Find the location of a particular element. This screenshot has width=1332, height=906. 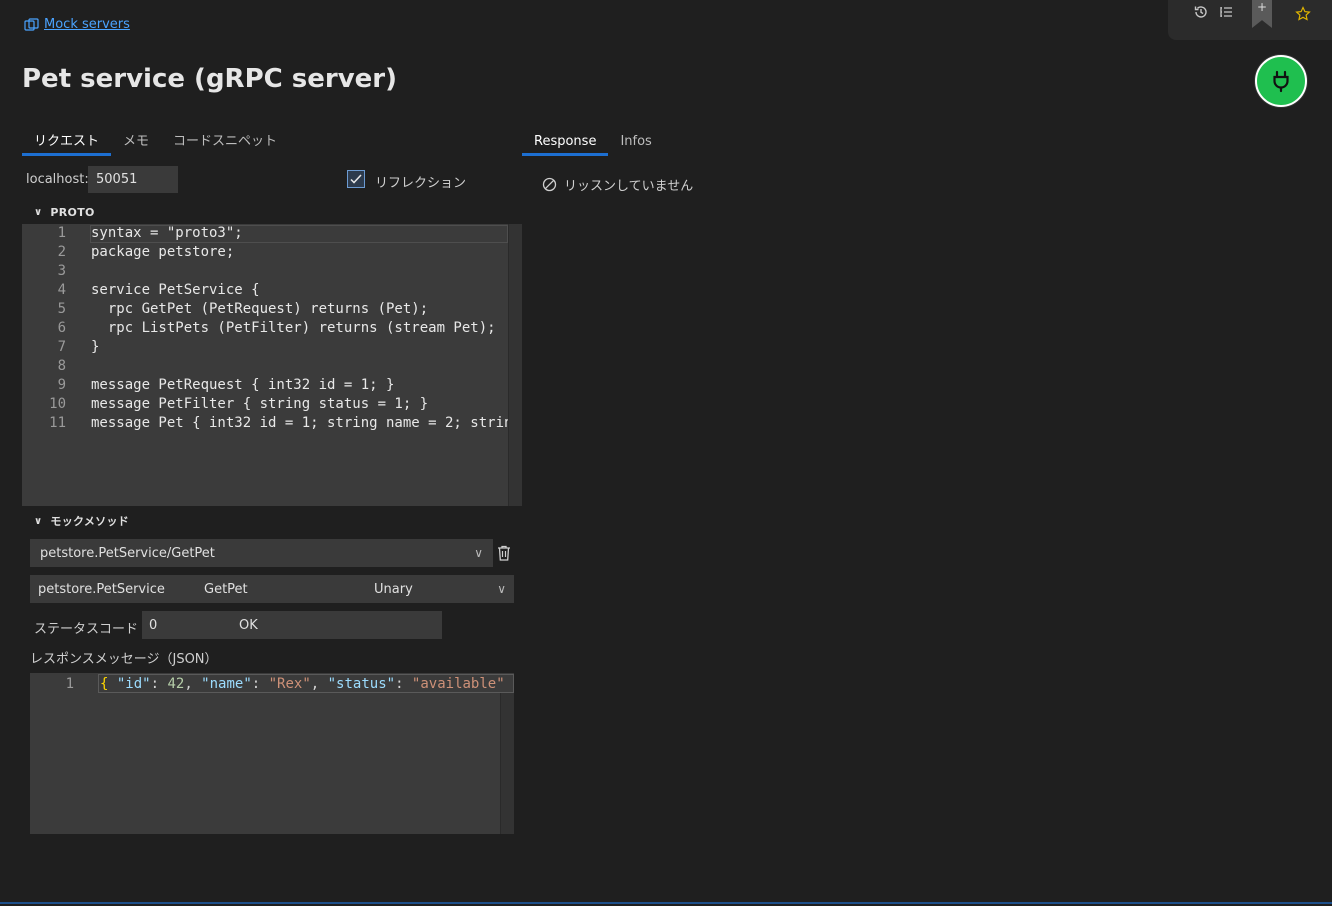

proto-line-number: 6 is located at coordinates (61, 328).